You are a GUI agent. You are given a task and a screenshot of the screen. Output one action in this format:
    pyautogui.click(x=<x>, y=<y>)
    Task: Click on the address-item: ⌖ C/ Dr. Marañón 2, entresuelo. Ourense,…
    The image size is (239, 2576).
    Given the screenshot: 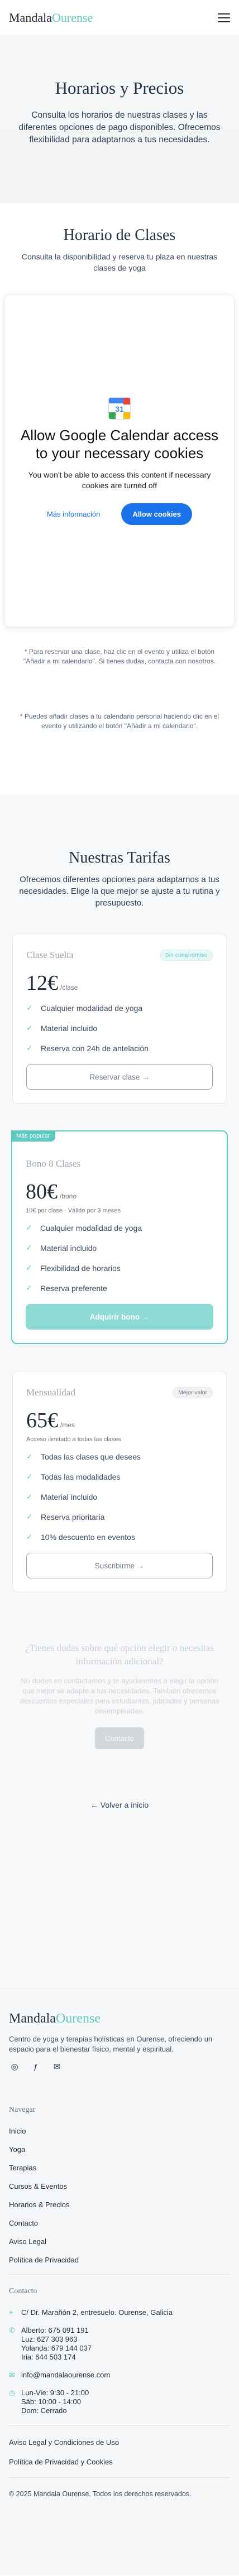 What is the action you would take?
    pyautogui.click(x=91, y=2313)
    